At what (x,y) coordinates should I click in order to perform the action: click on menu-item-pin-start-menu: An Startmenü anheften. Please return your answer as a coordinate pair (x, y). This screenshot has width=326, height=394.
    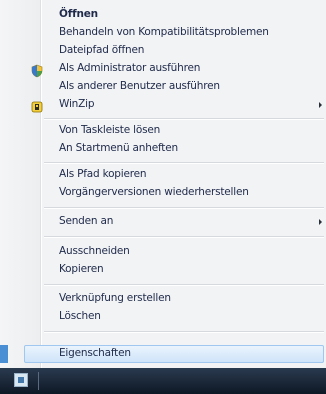
    Looking at the image, I should click on (163, 150).